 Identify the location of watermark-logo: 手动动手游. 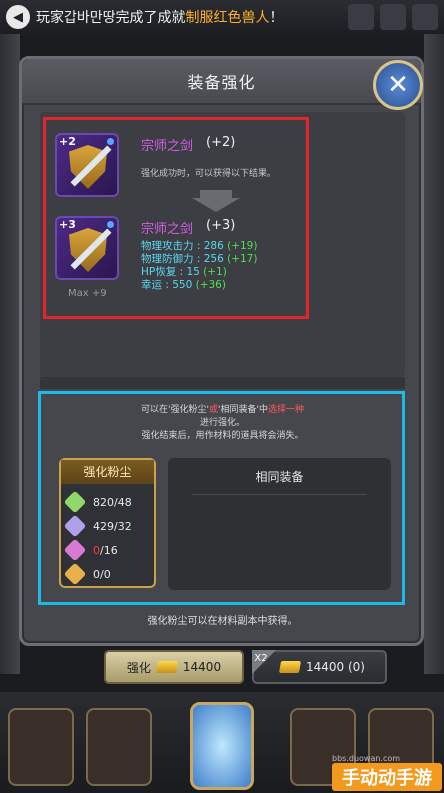
(387, 777).